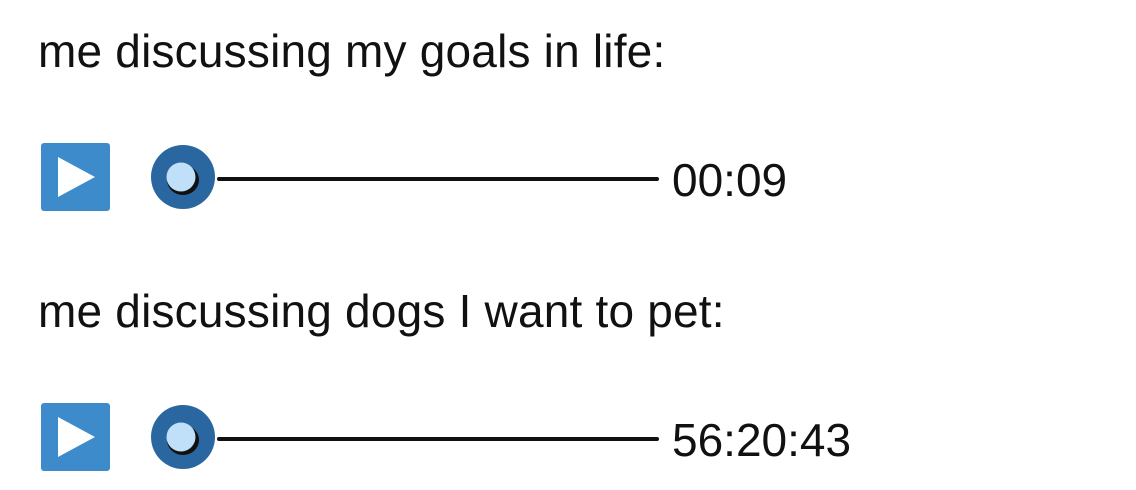 Image resolution: width=1136 pixels, height=490 pixels. Describe the element at coordinates (762, 440) in the screenshot. I see `duration-label: 56:20:43` at that location.